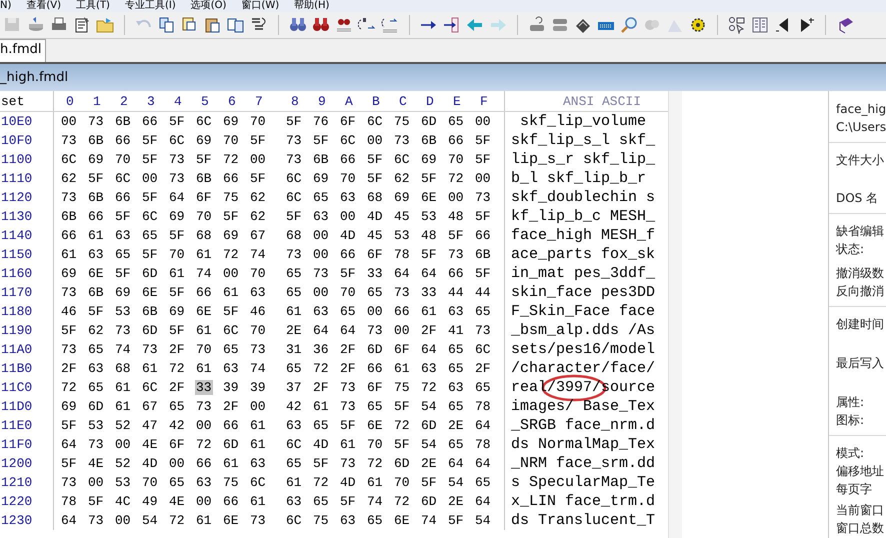  I want to click on hex-byte: 6F, so click(375, 254).